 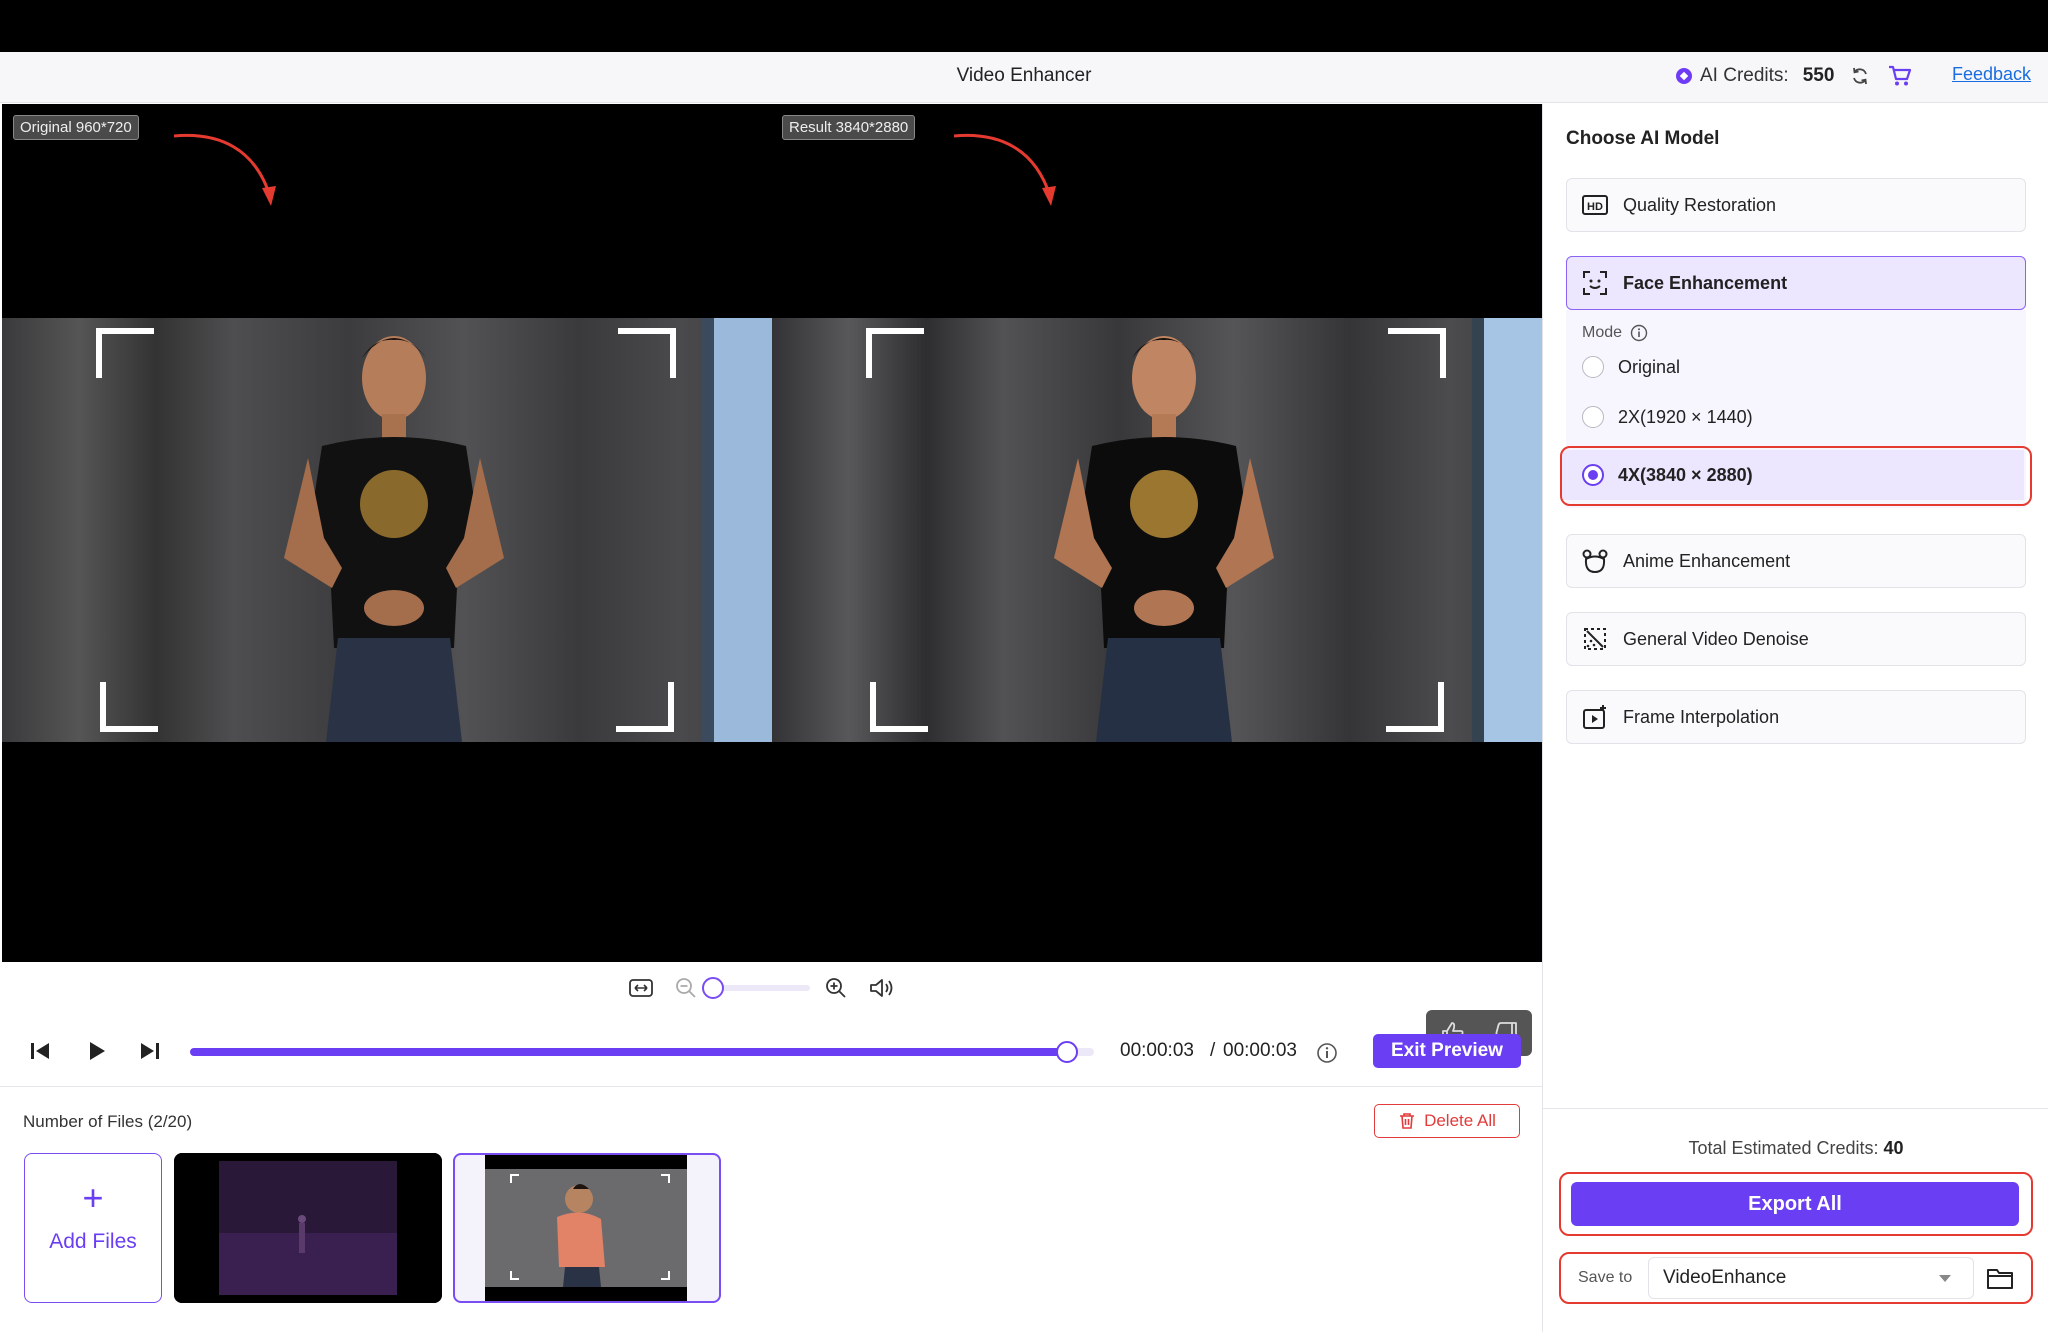 What do you see at coordinates (1066, 1052) in the screenshot?
I see `progress-handle` at bounding box center [1066, 1052].